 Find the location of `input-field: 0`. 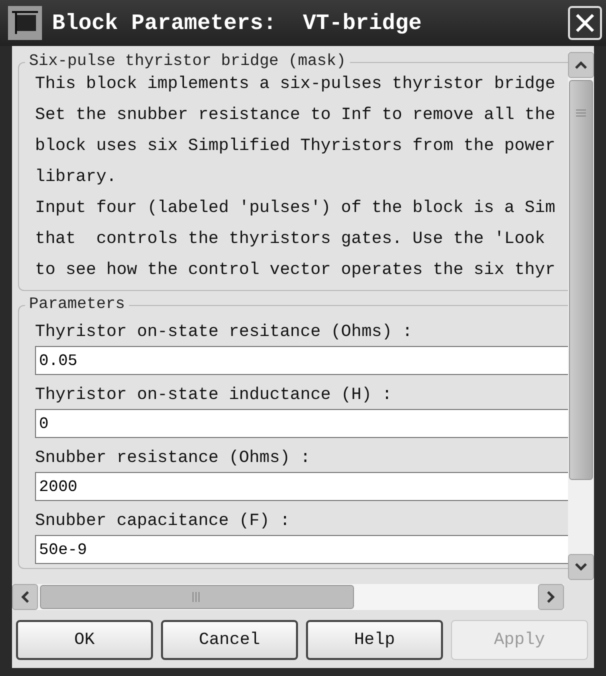

input-field: 0 is located at coordinates (301, 423).